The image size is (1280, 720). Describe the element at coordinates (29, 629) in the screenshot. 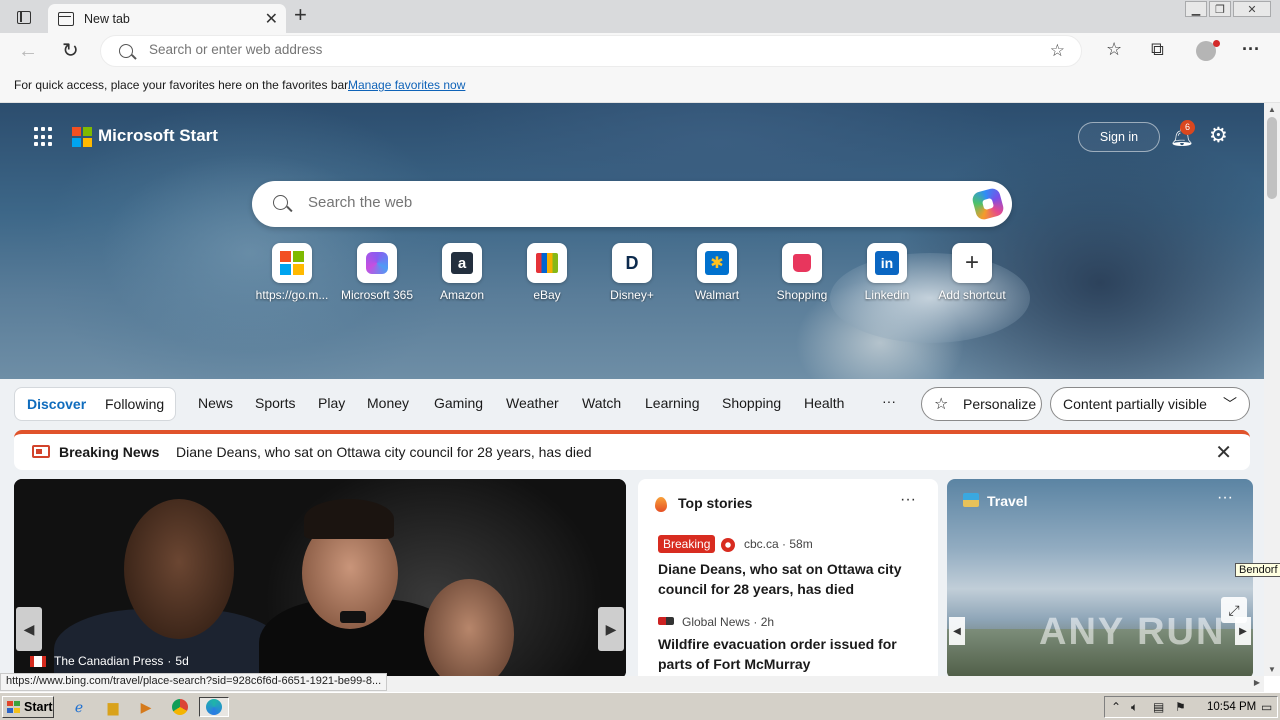

I see `carousel-prev-button: ◀` at that location.